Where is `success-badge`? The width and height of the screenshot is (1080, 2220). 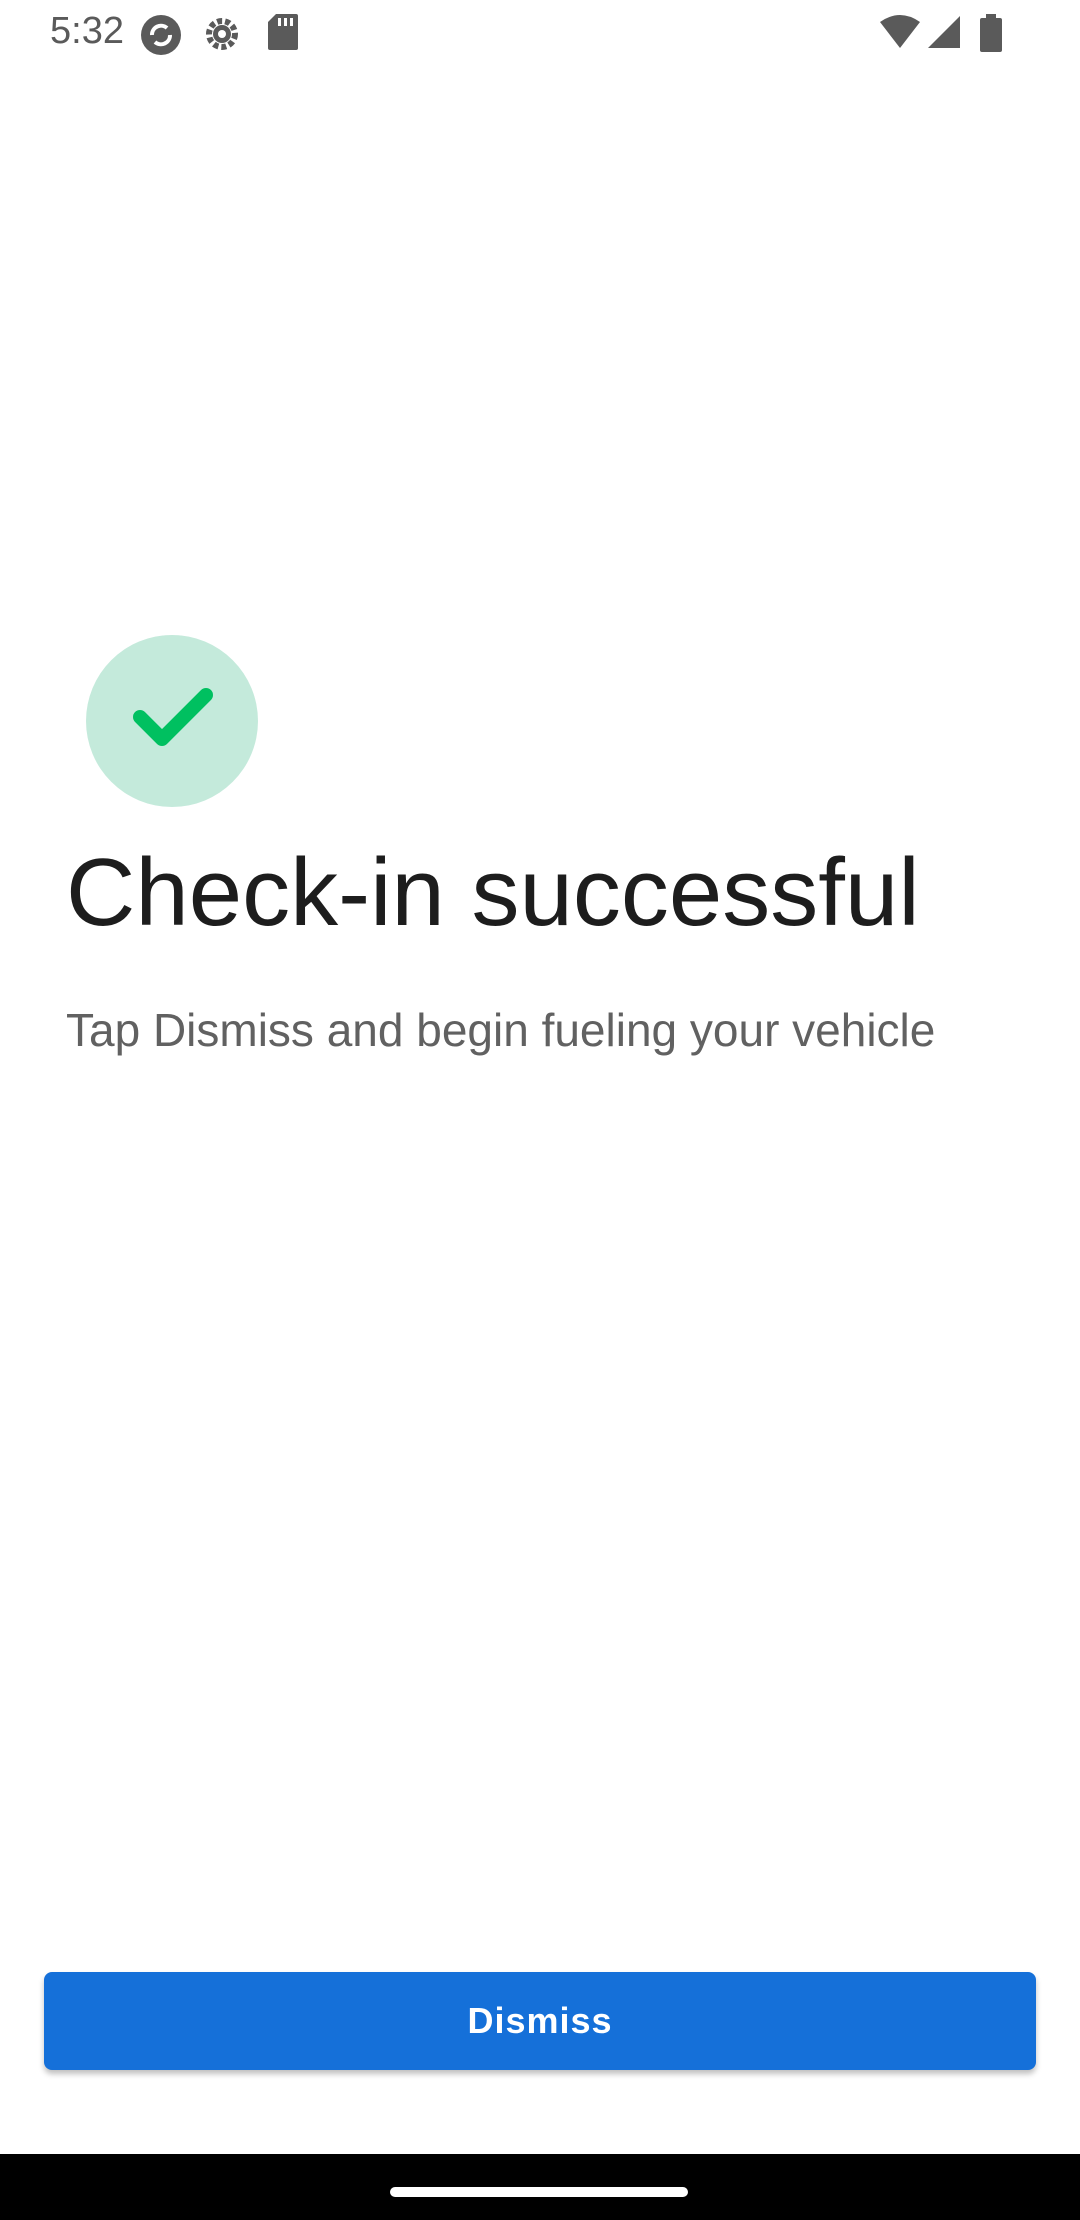 success-badge is located at coordinates (172, 721).